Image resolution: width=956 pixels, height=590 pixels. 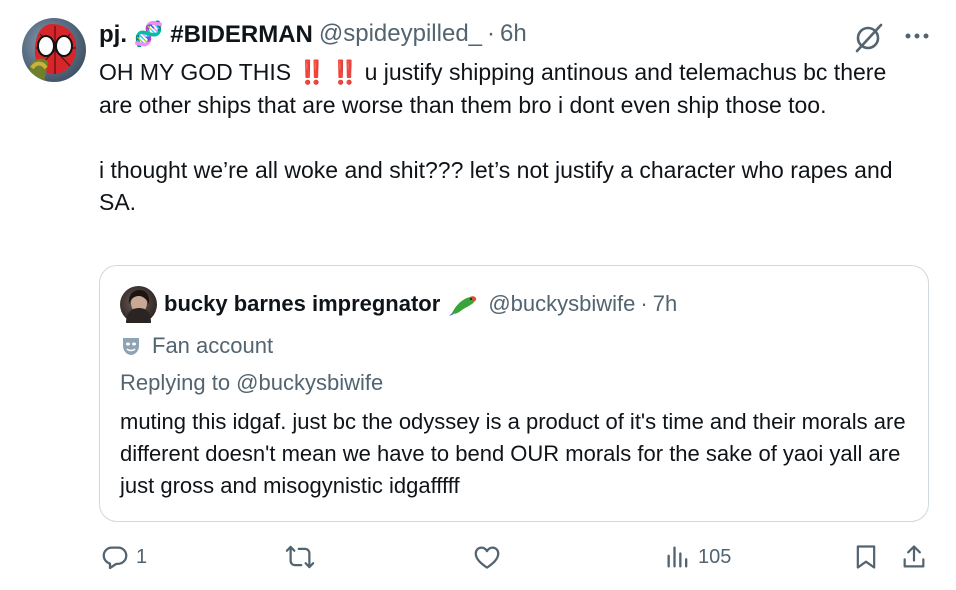 What do you see at coordinates (715, 556) in the screenshot?
I see `view-count: 105` at bounding box center [715, 556].